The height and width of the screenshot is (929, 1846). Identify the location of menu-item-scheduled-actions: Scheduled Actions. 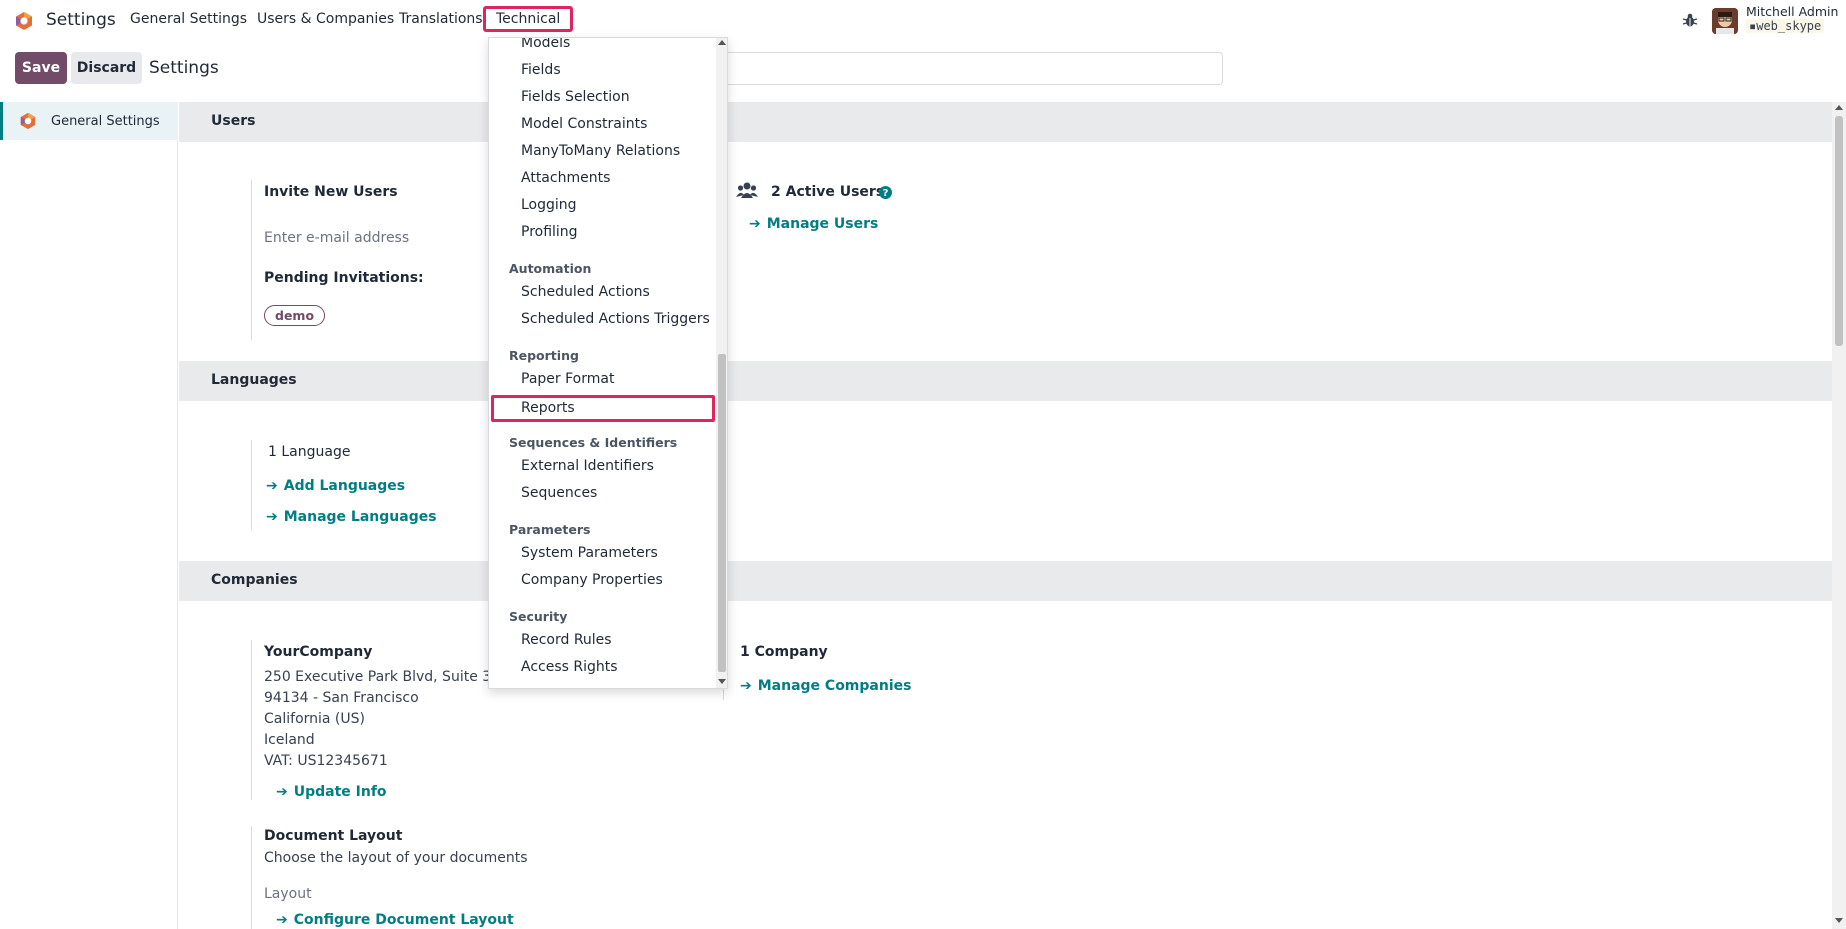
(585, 292).